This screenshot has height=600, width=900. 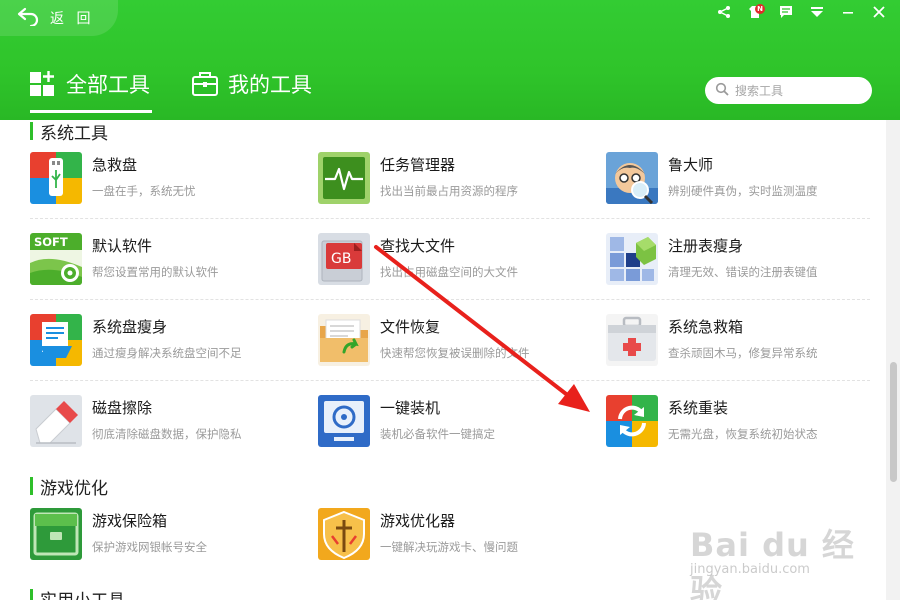 What do you see at coordinates (746, 424) in the screenshot?
I see `tool-system-reinstall: 系统重装 无需光盘，恢复系统初始状态` at bounding box center [746, 424].